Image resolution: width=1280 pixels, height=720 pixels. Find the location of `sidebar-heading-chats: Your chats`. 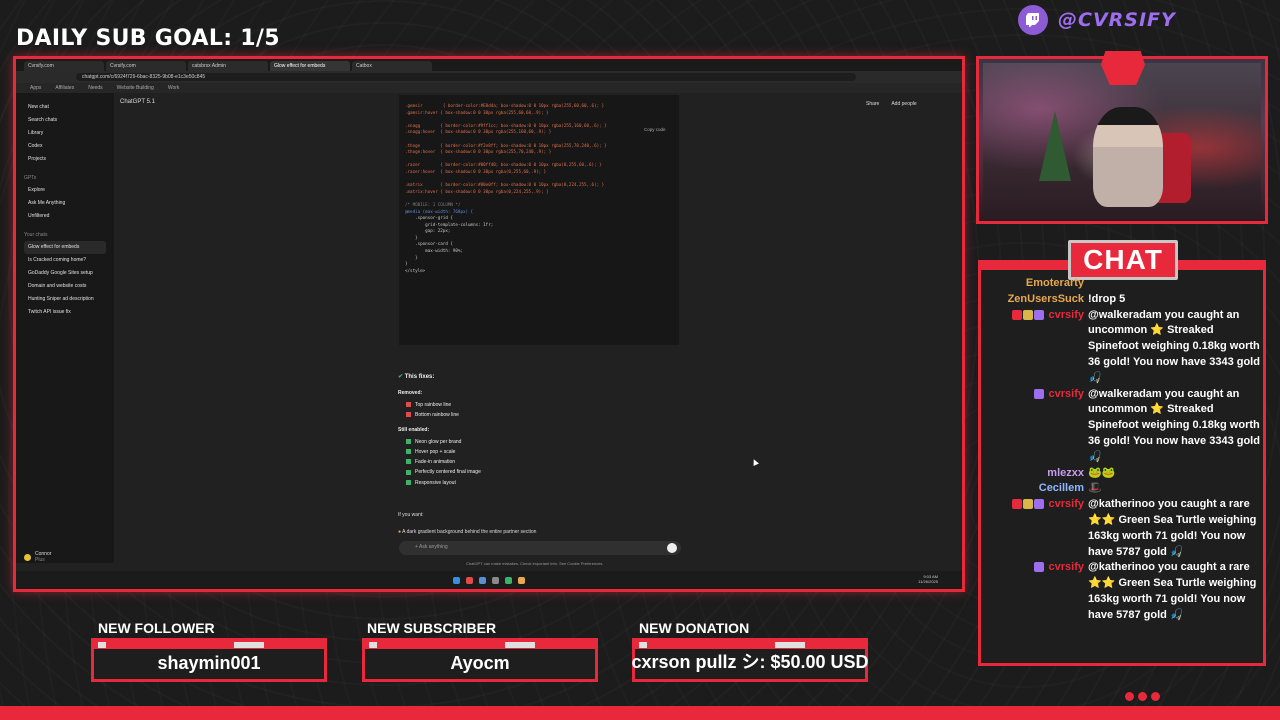

sidebar-heading-chats: Your chats is located at coordinates (36, 235).